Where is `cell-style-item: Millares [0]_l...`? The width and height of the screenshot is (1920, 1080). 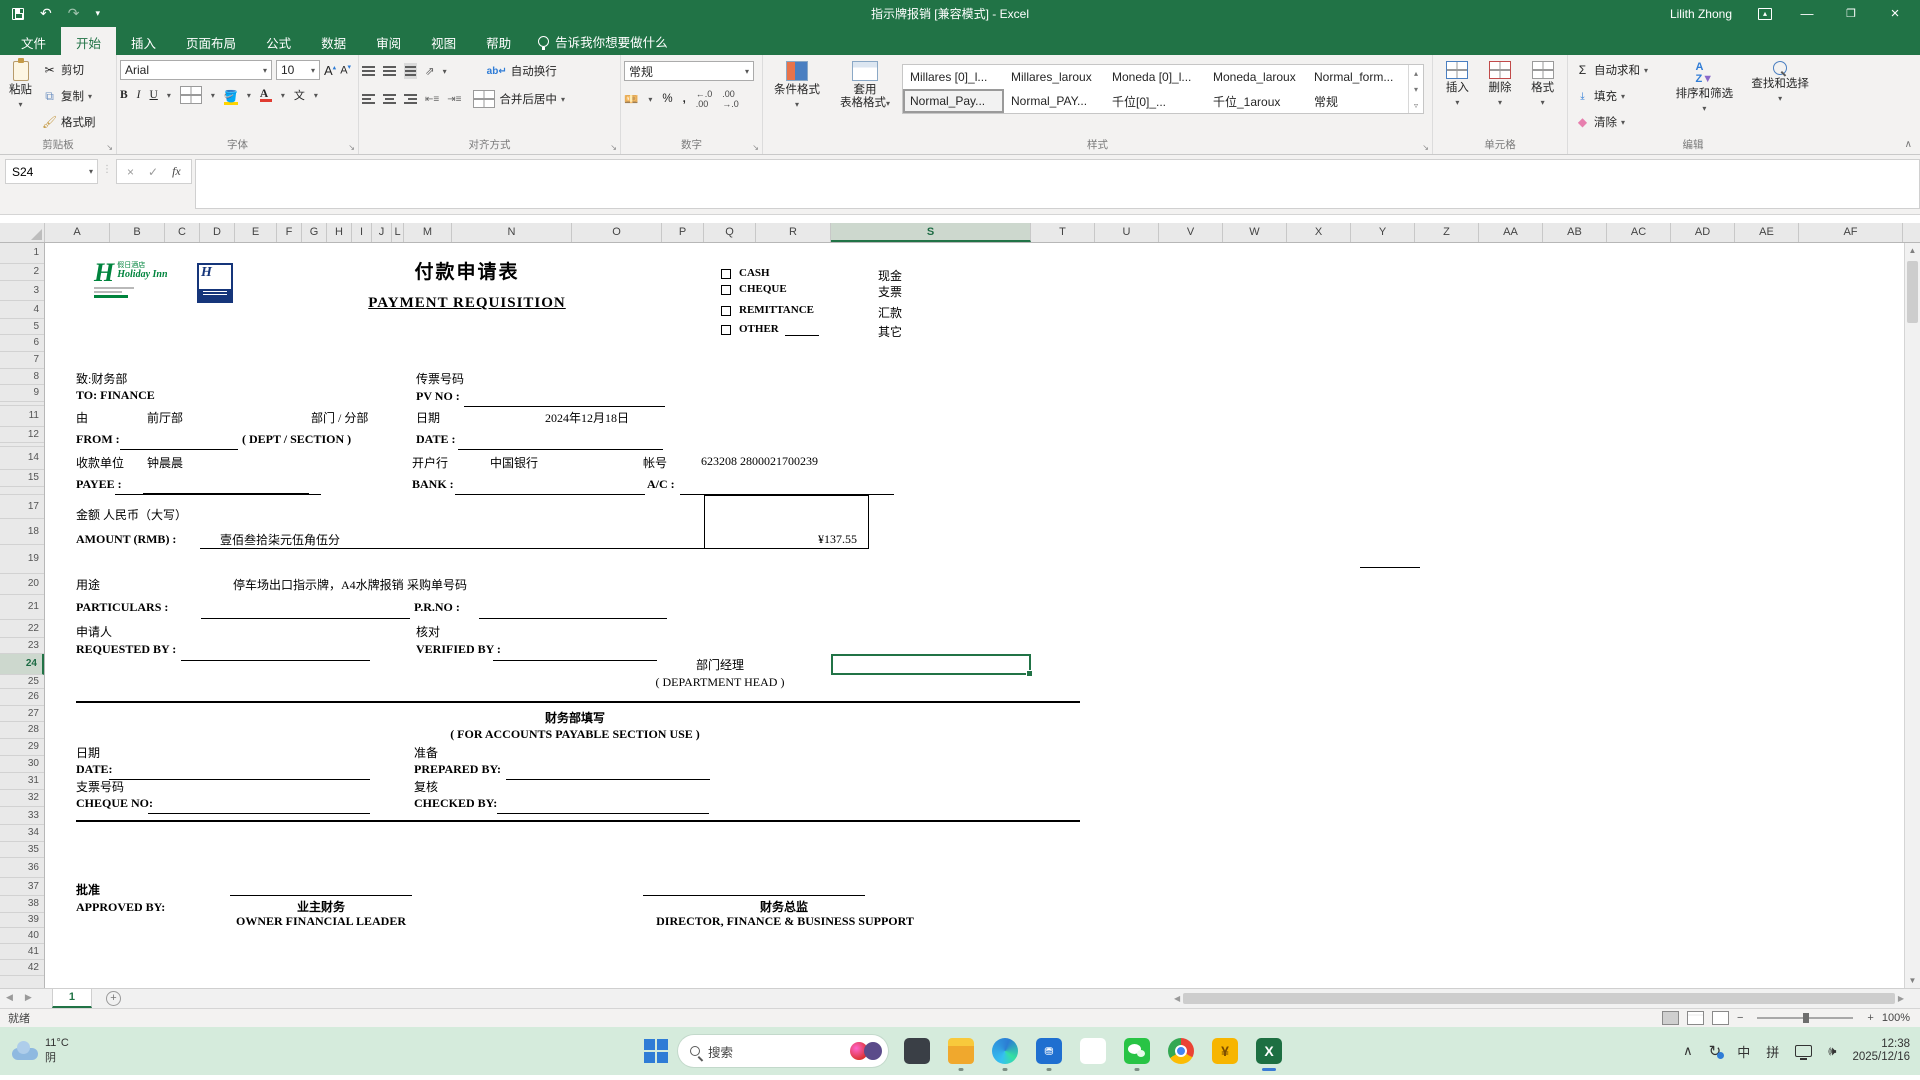 cell-style-item: Millares [0]_l... is located at coordinates (953, 77).